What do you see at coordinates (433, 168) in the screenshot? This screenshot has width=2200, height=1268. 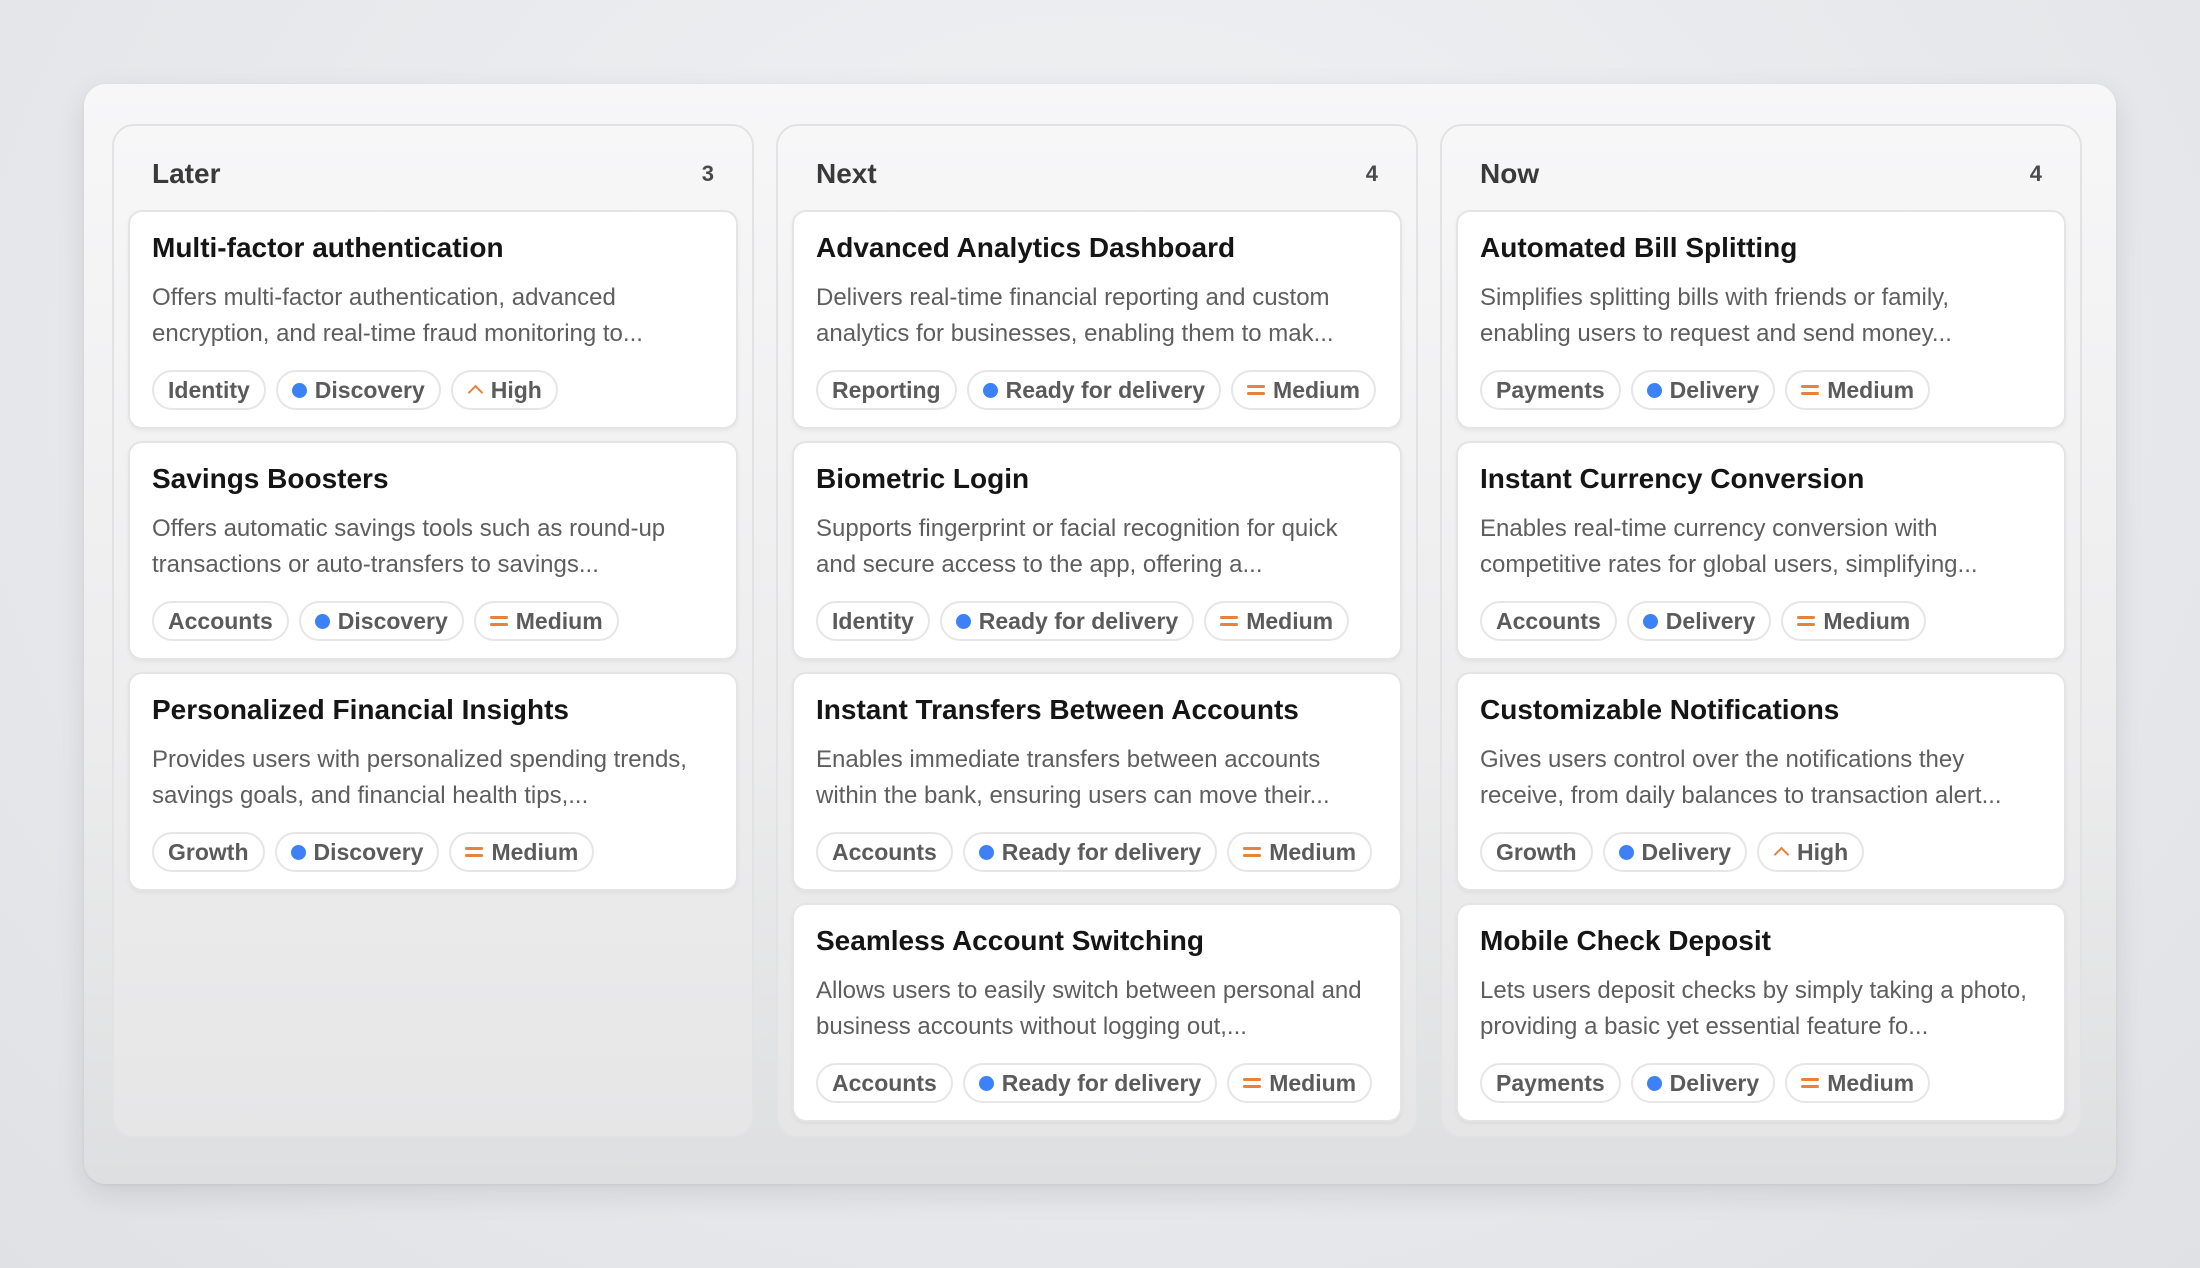 I see `column-header: Later 3` at bounding box center [433, 168].